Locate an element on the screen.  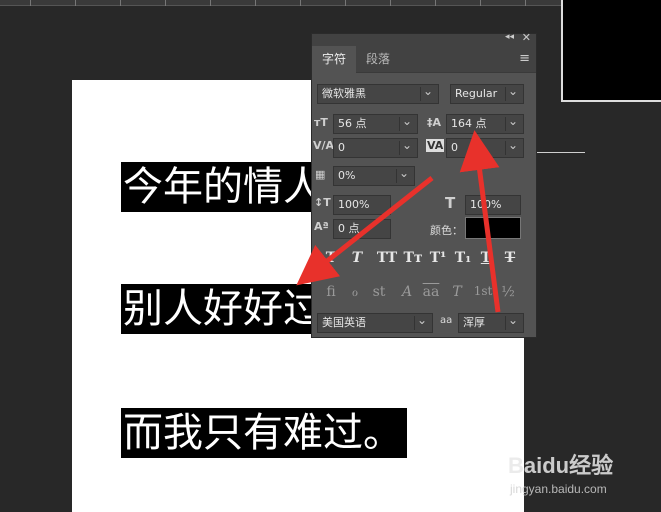
collapse-icon: ◂◂ is located at coordinates (509, 37).